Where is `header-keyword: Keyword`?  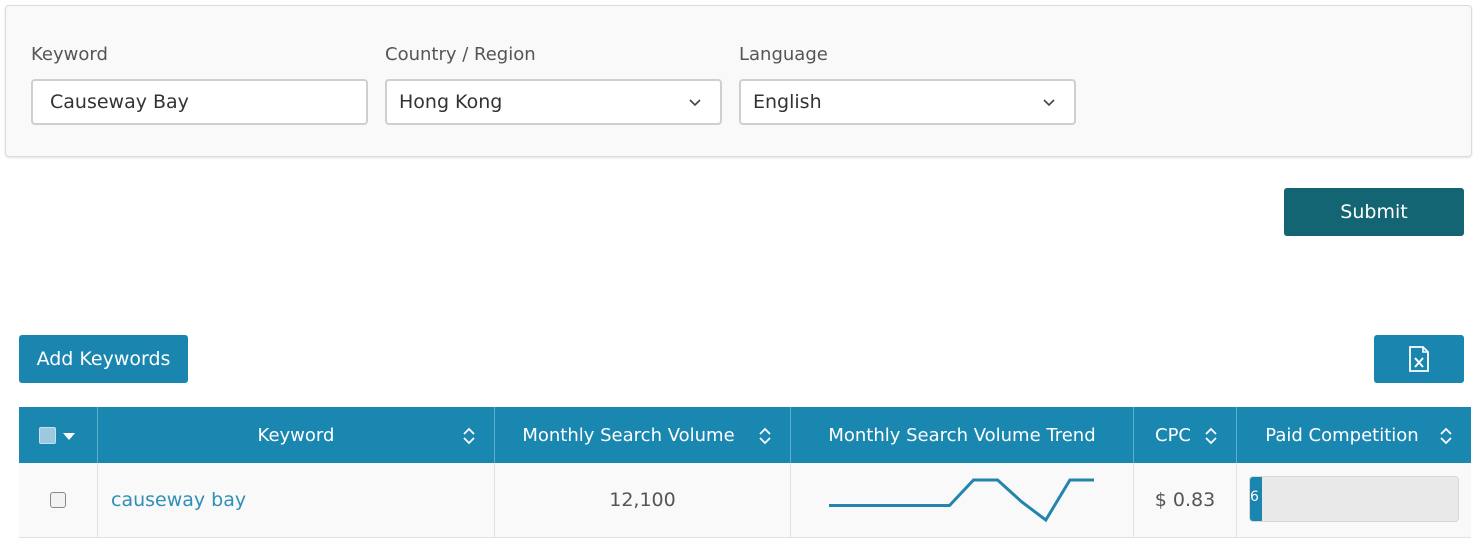 header-keyword: Keyword is located at coordinates (296, 435).